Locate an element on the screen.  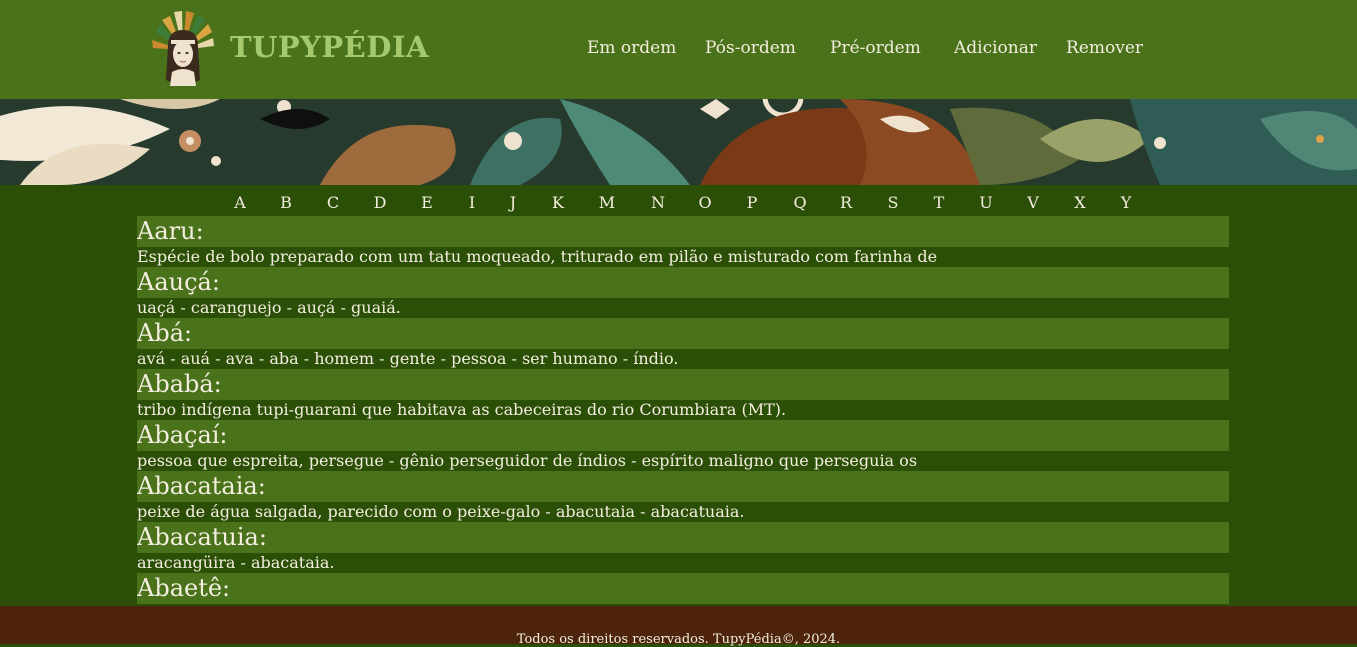
entry-term: Aaru: is located at coordinates (683, 231).